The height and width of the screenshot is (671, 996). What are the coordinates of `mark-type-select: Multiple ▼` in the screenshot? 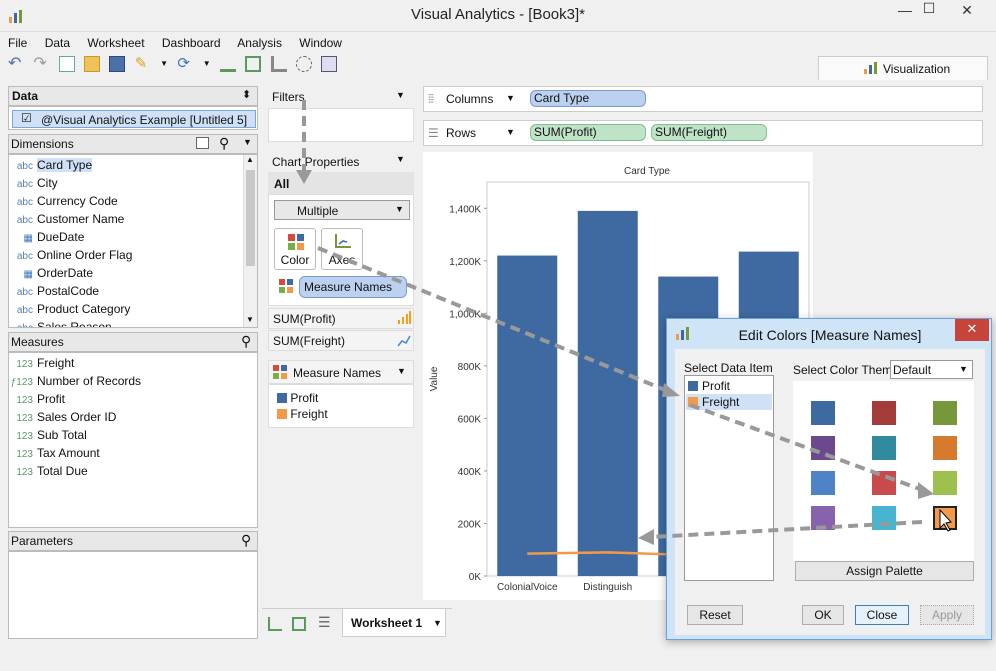 It's located at (342, 210).